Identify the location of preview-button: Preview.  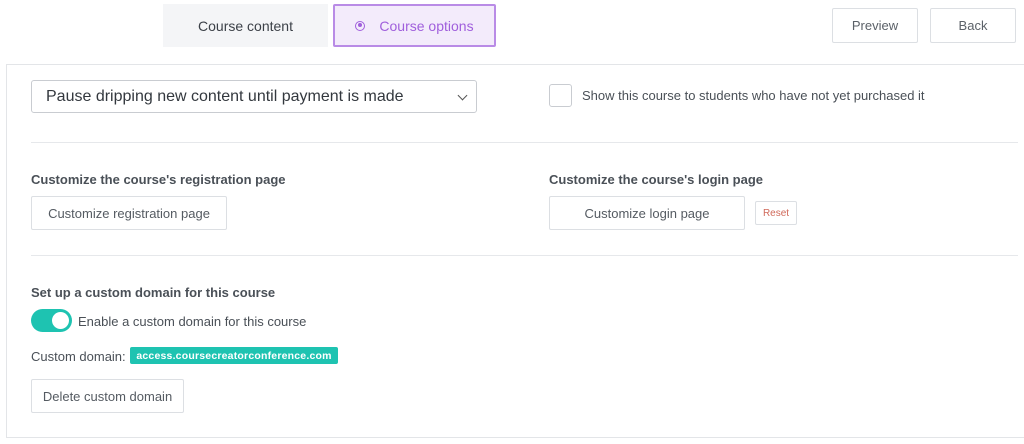
(875, 25).